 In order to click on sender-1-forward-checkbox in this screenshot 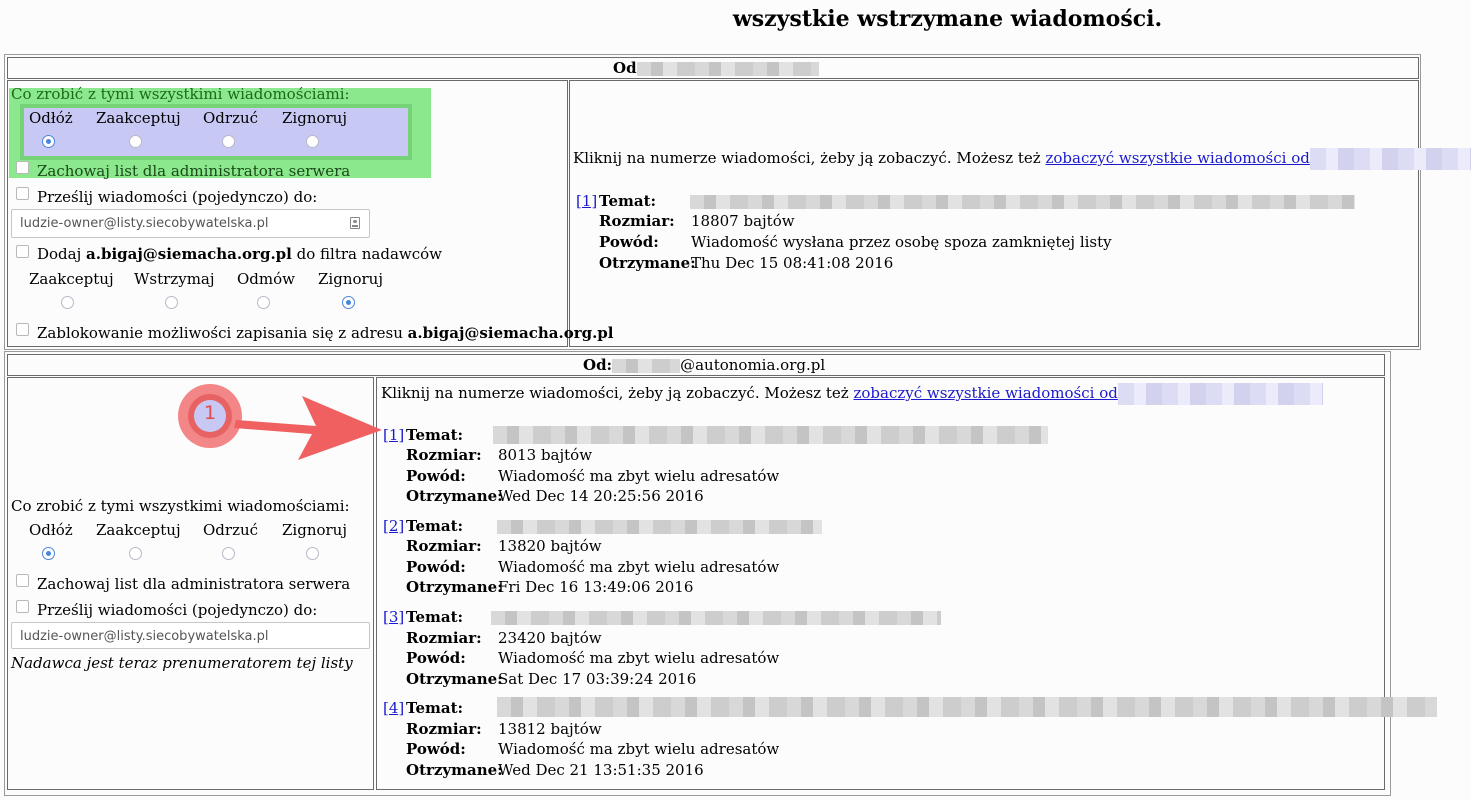, I will do `click(22, 193)`.